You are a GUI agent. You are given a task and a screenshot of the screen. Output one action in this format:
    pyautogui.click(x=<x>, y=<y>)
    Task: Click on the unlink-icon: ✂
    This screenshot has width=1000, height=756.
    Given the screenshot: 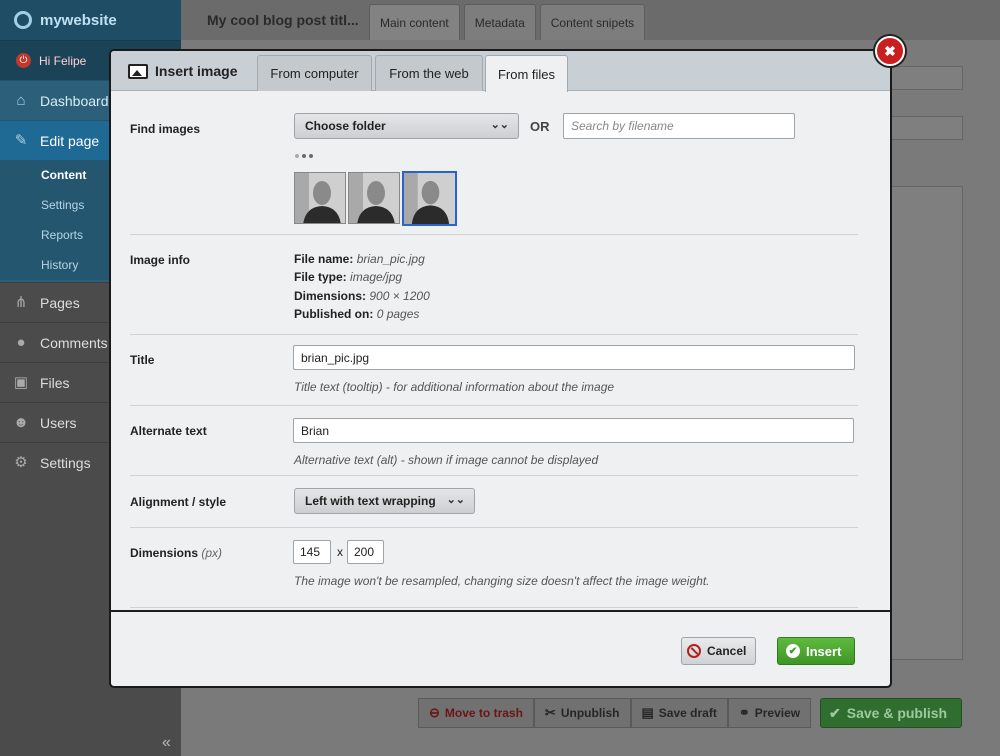 What is the action you would take?
    pyautogui.click(x=550, y=712)
    